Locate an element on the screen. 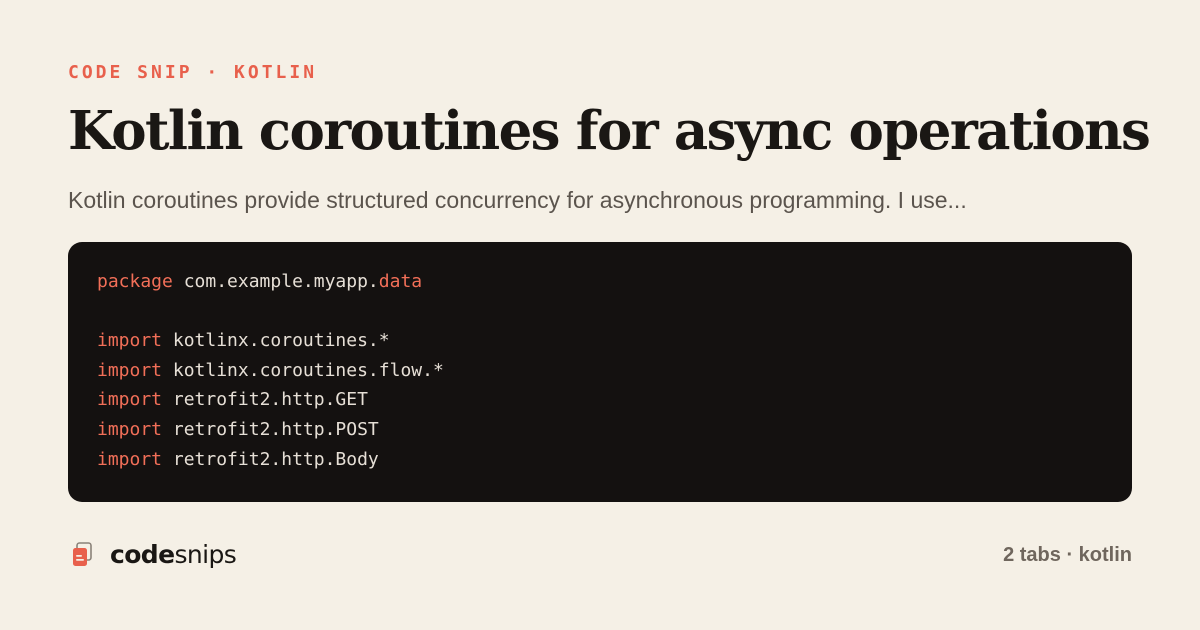  snippet-meta: 2 tabs · kotlin is located at coordinates (1067, 555).